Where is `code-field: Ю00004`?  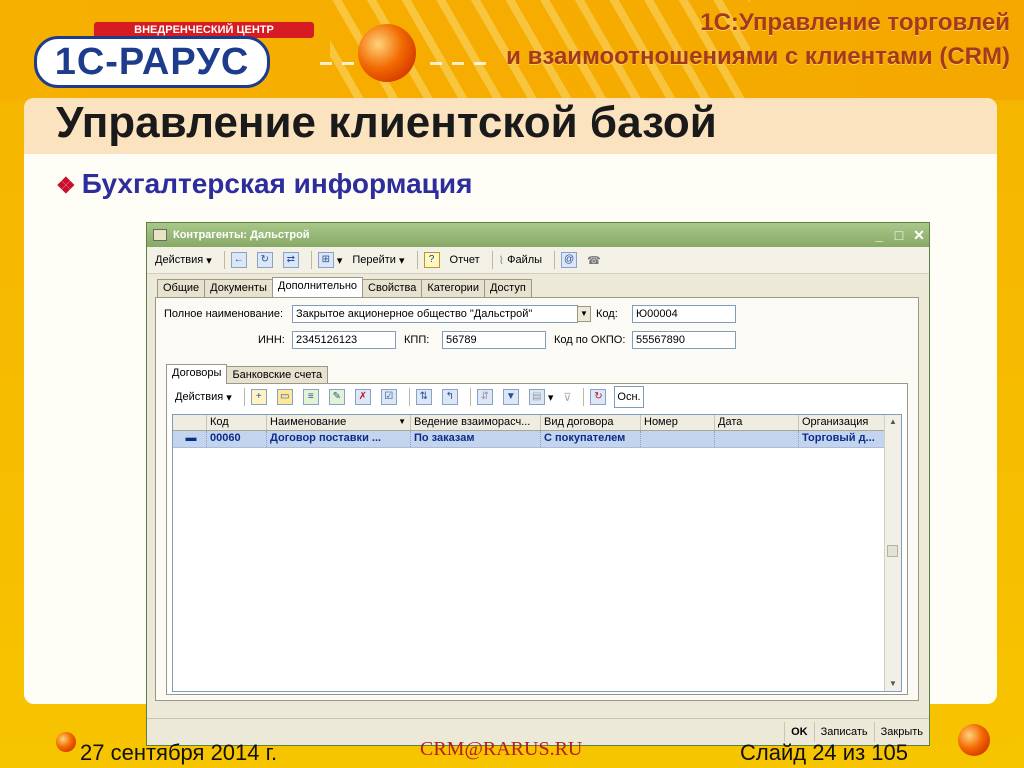
code-field: Ю00004 is located at coordinates (684, 314).